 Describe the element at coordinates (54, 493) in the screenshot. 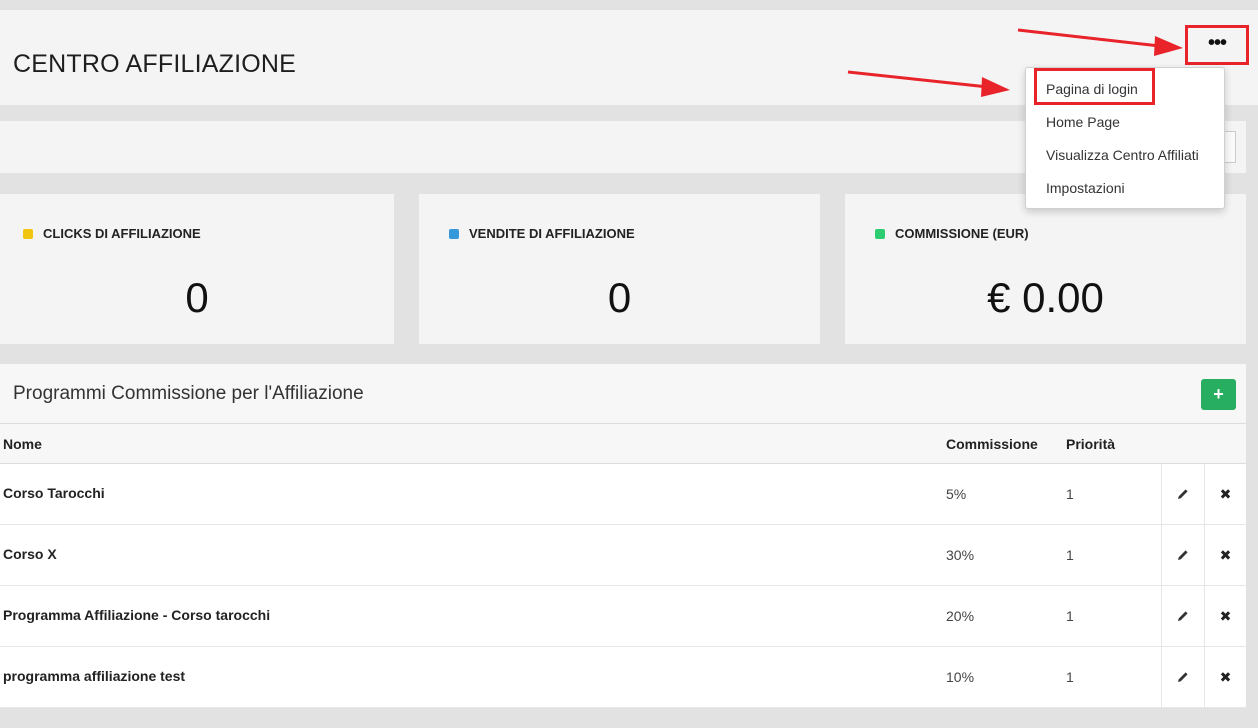

I see `program-name: Corso Tarocchi` at that location.